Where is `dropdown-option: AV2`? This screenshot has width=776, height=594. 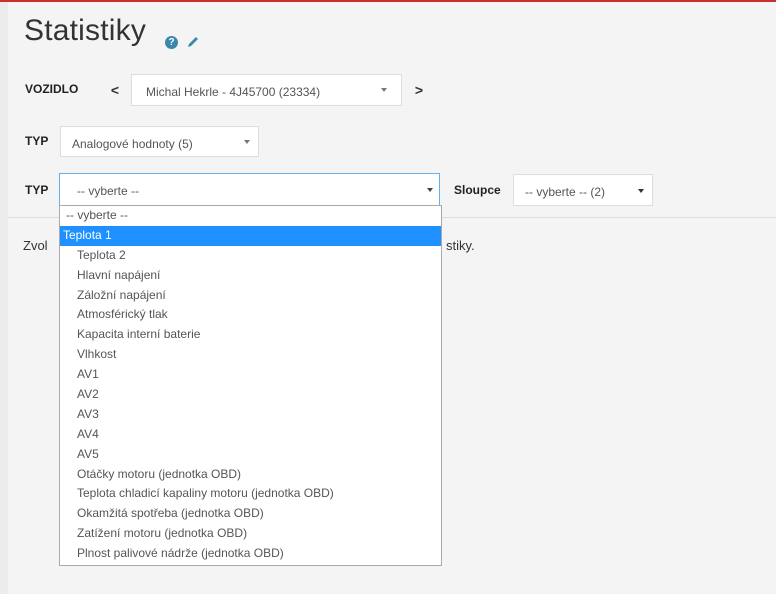 dropdown-option: AV2 is located at coordinates (250, 395).